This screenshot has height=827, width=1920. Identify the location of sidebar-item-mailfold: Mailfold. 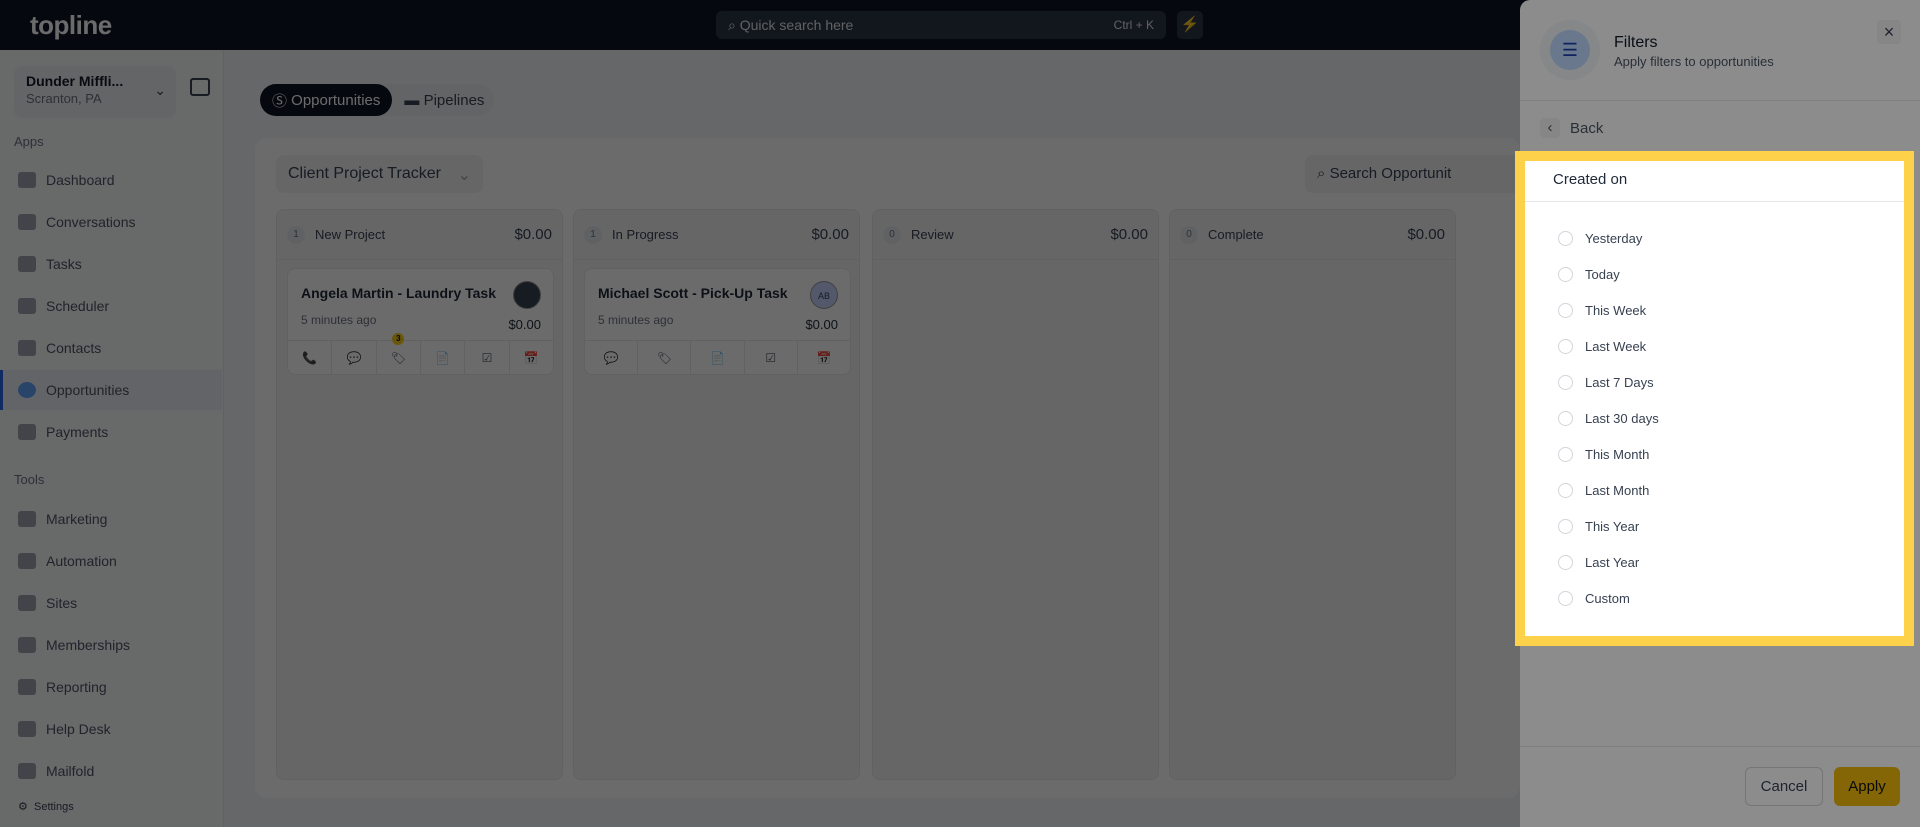
(111, 771).